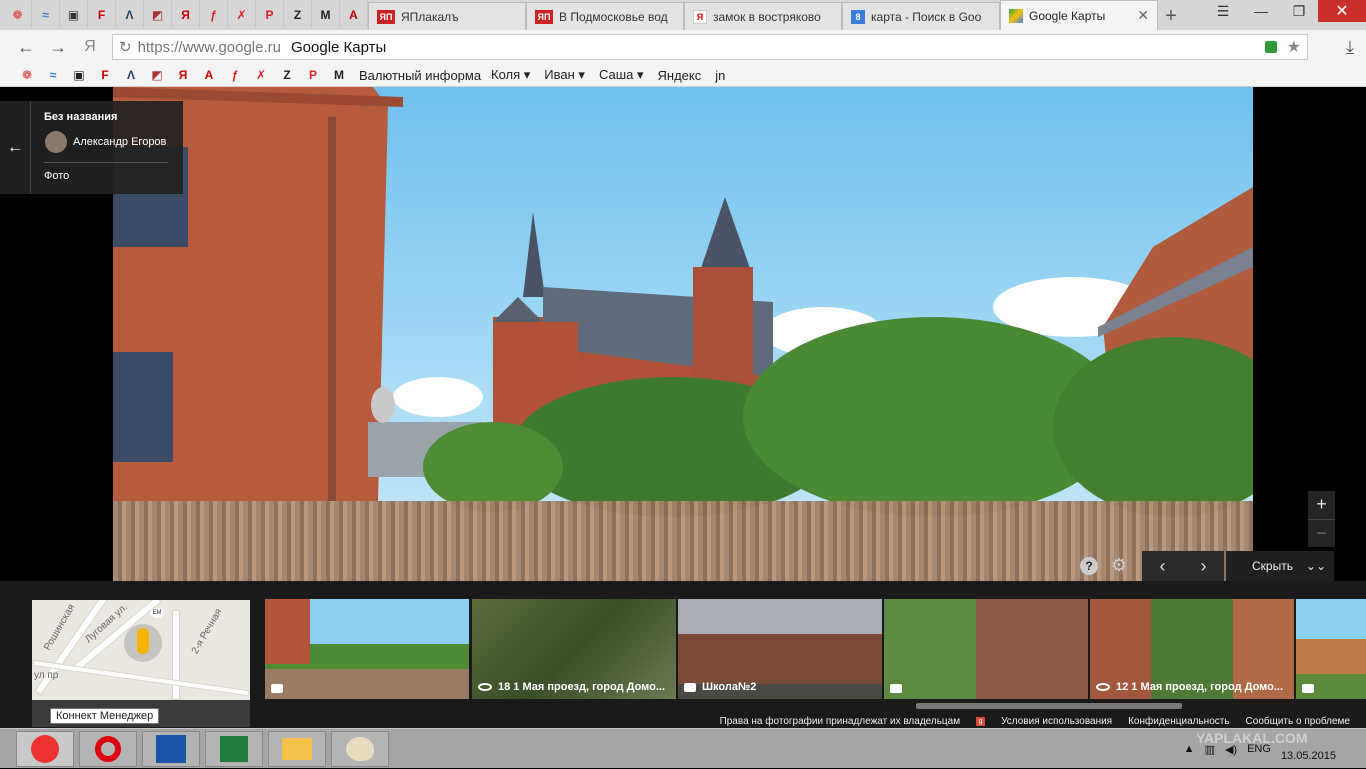 The width and height of the screenshot is (1366, 769). Describe the element at coordinates (270, 15) in the screenshot. I see `pinned-tab-icon: P` at that location.